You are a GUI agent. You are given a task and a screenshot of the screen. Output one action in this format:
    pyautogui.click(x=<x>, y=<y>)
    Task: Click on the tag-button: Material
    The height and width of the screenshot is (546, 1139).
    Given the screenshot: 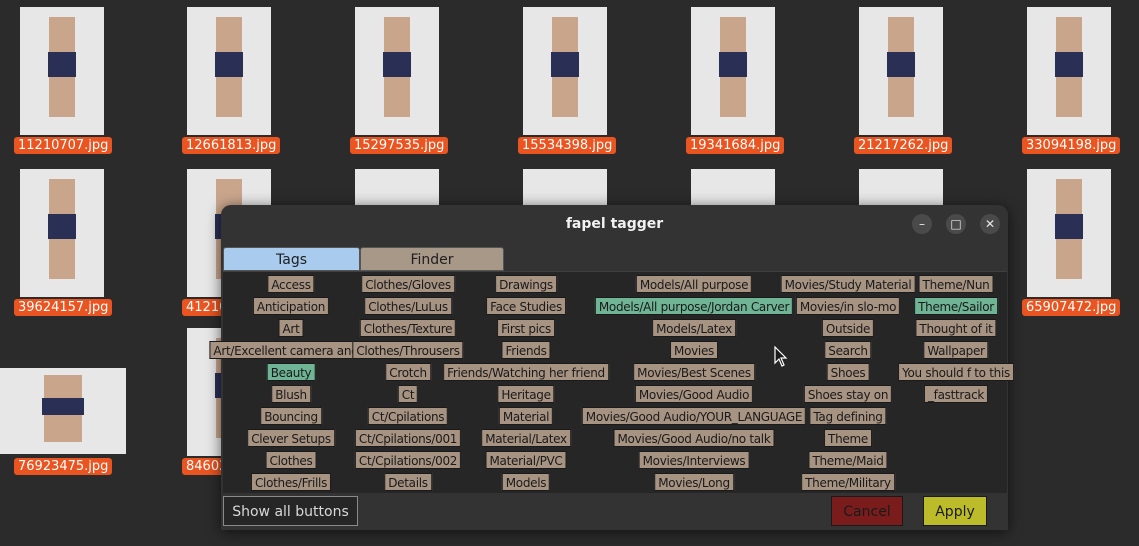 What is the action you would take?
    pyautogui.click(x=526, y=416)
    